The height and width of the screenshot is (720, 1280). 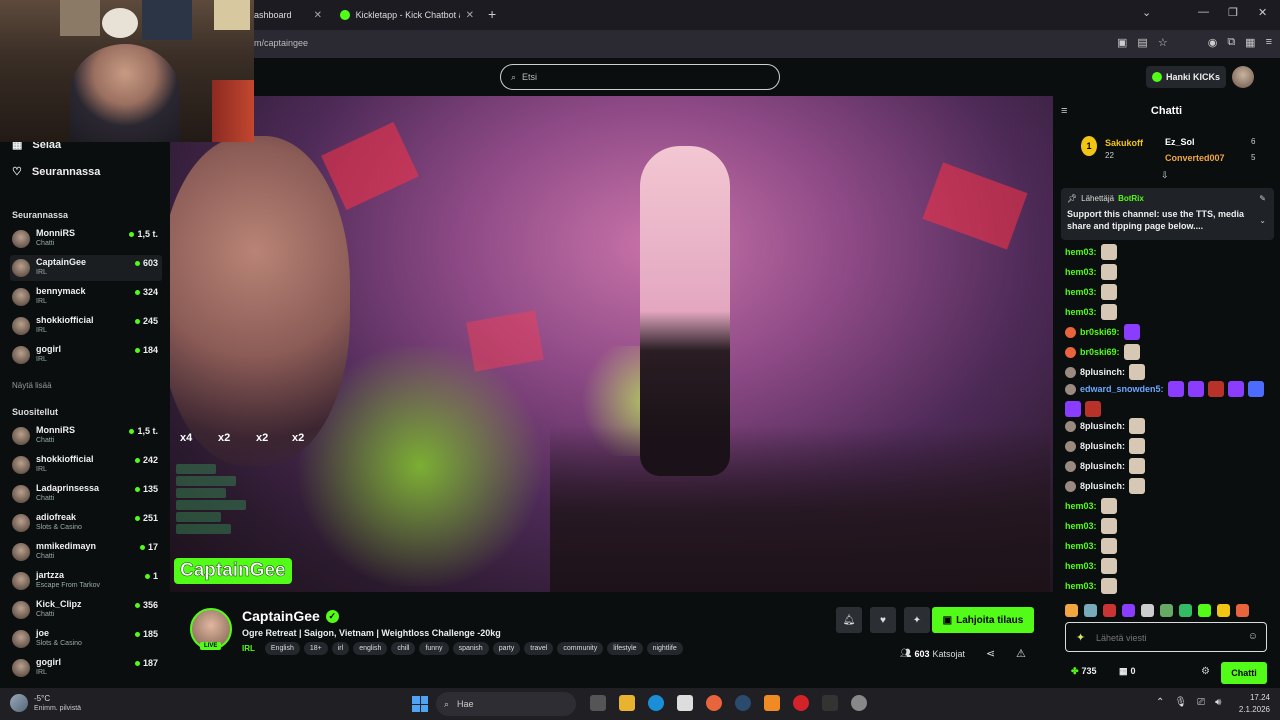 I want to click on unpin-icon: ✎, so click(x=1262, y=198).